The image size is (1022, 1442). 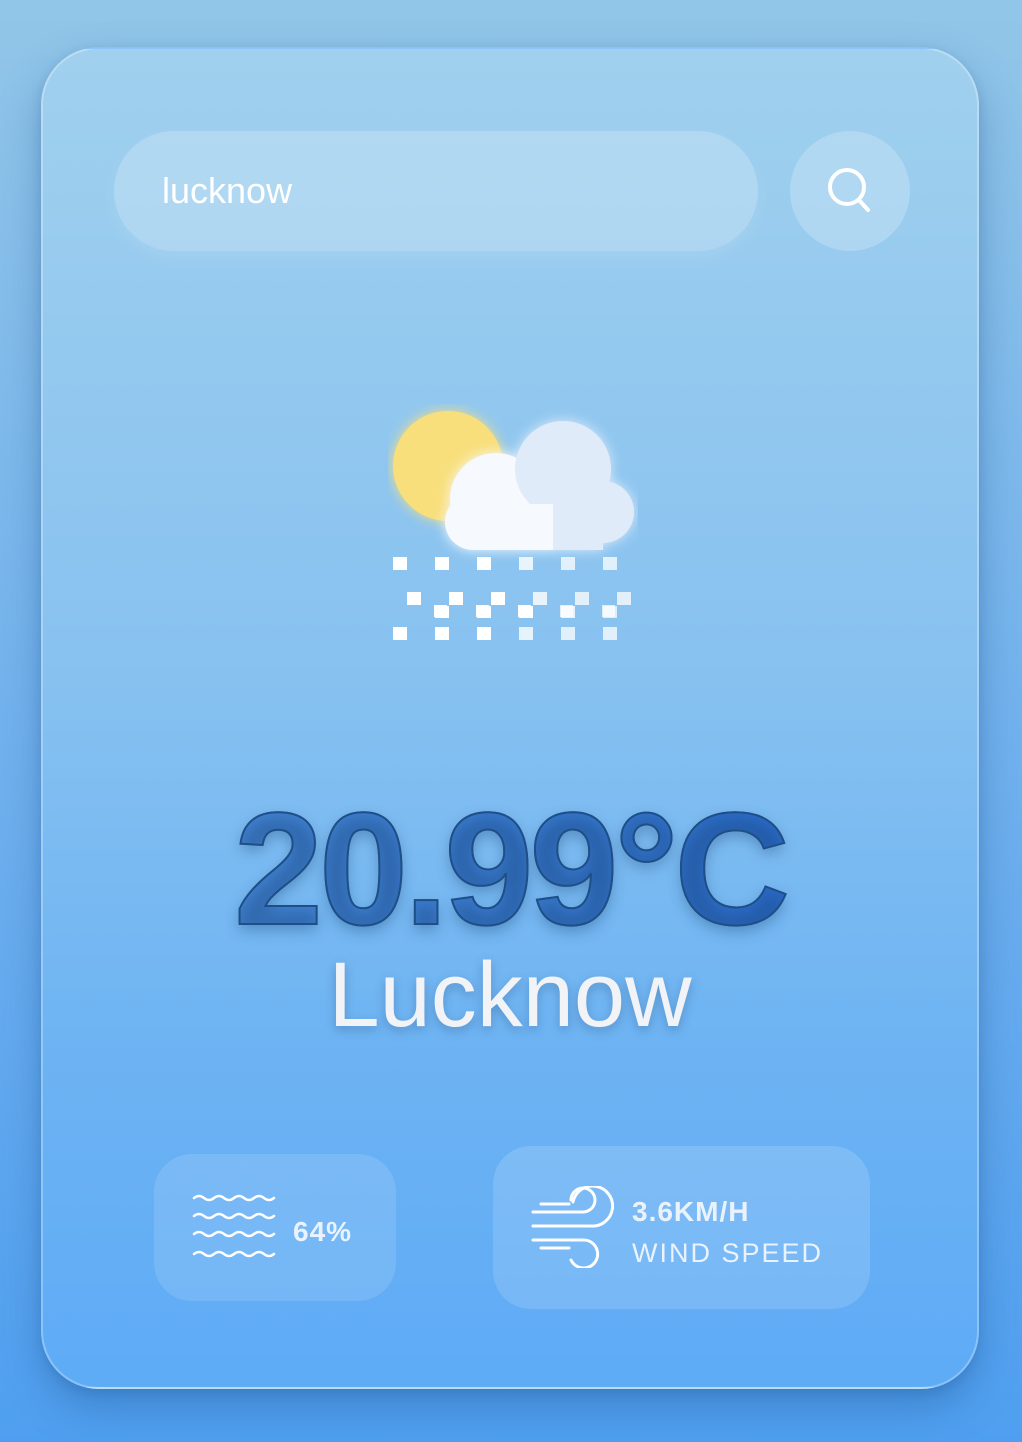 What do you see at coordinates (573, 1227) in the screenshot?
I see `wind-icon` at bounding box center [573, 1227].